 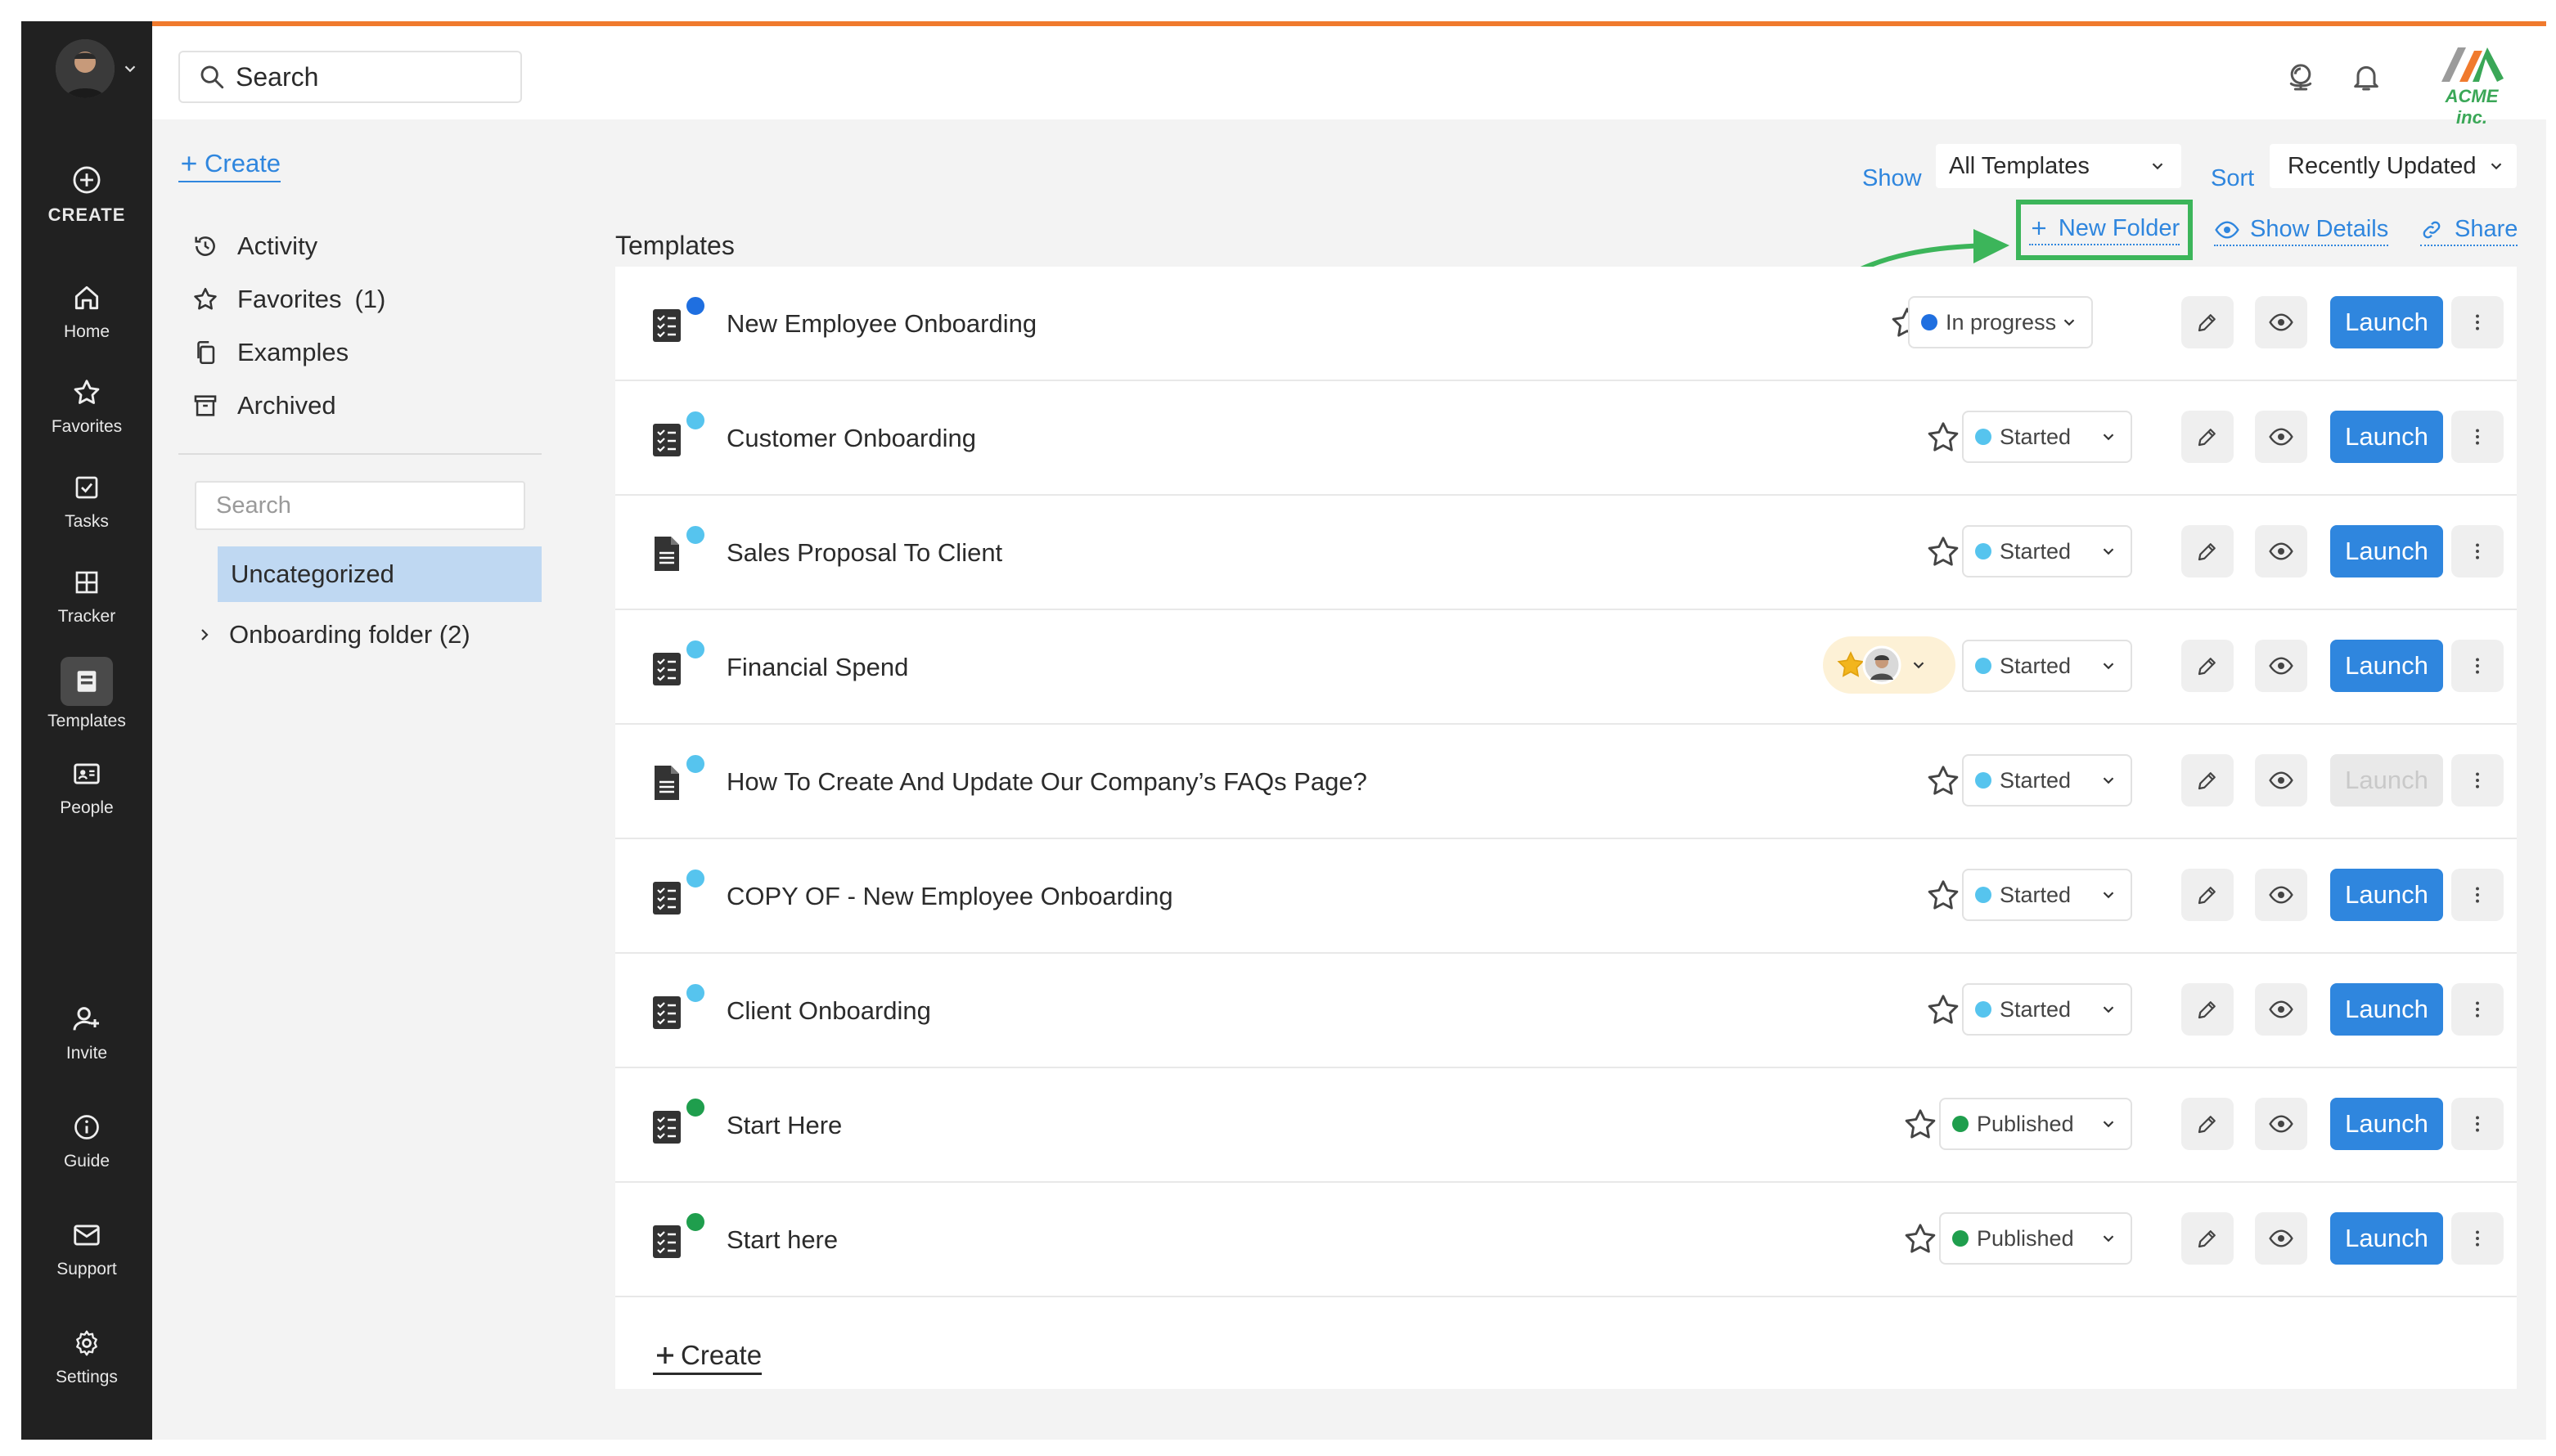 I want to click on create-link: Create, so click(x=229, y=166).